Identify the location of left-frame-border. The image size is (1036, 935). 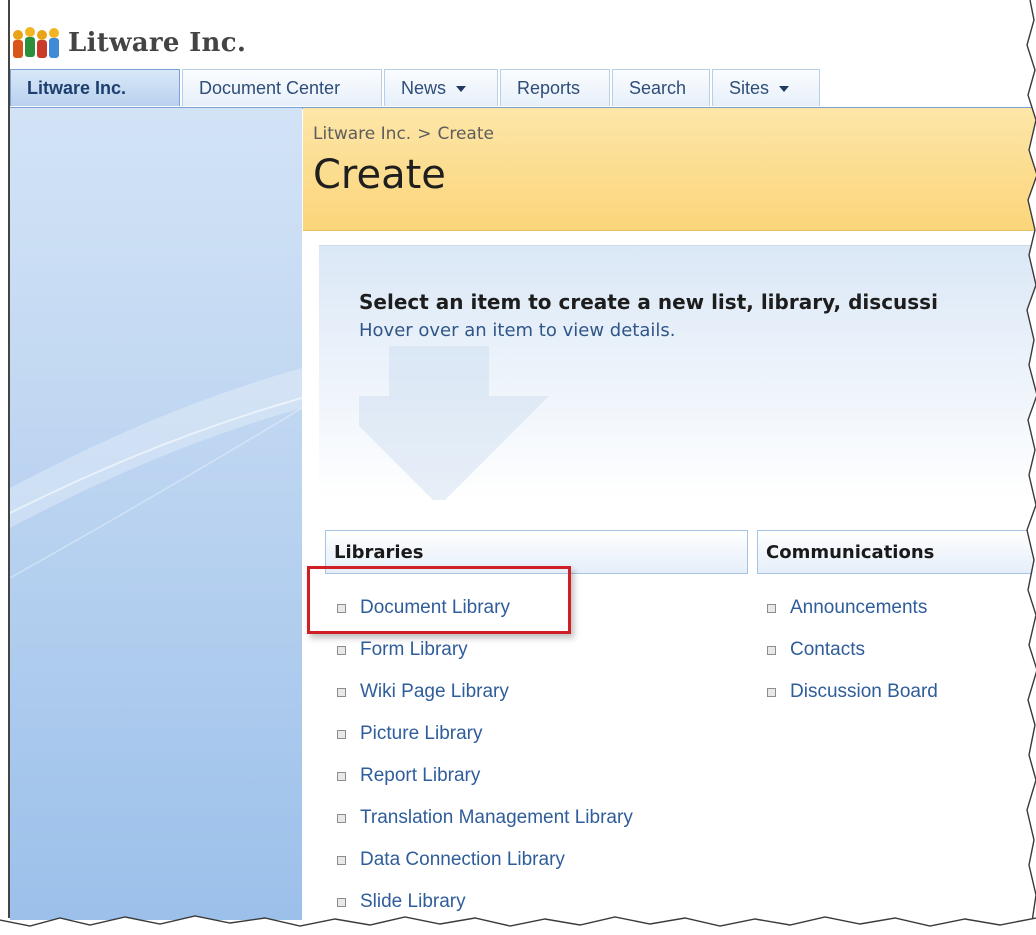
(9, 459).